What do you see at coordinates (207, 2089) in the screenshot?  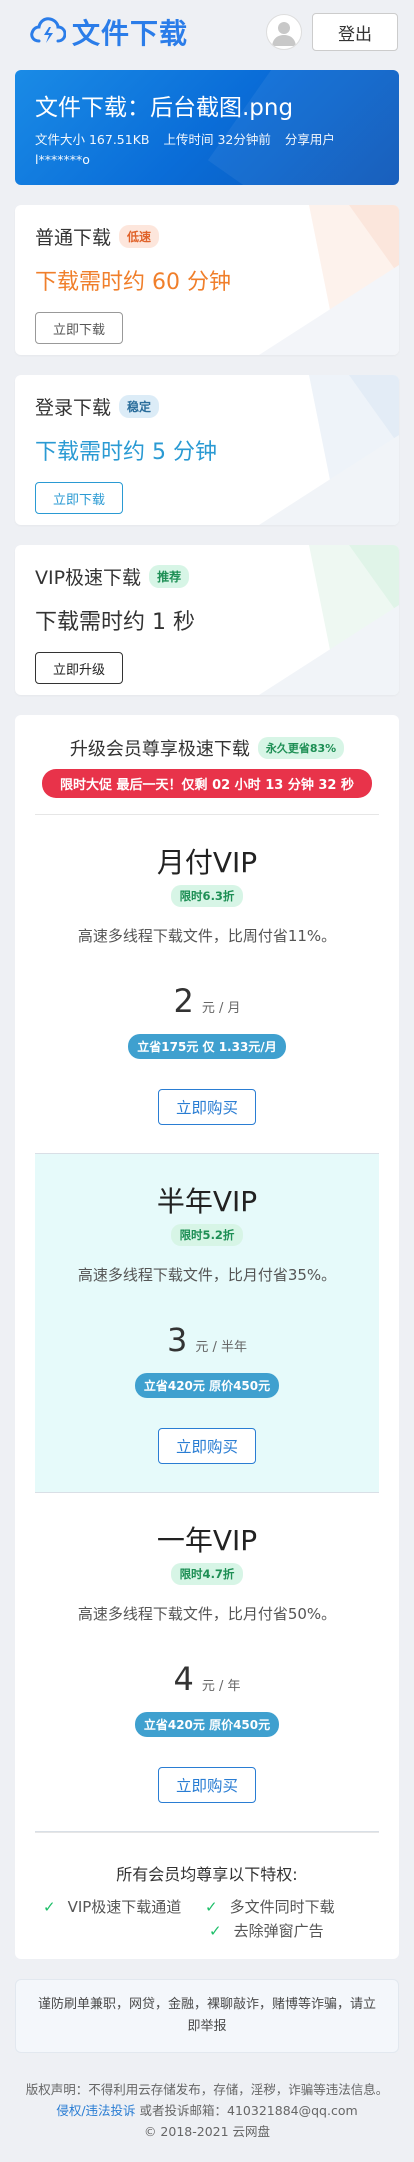 I see `footer-disclaimer: 版权声明：不得利用云存储发布，存储，淫秽，诈骗等违法信息。` at bounding box center [207, 2089].